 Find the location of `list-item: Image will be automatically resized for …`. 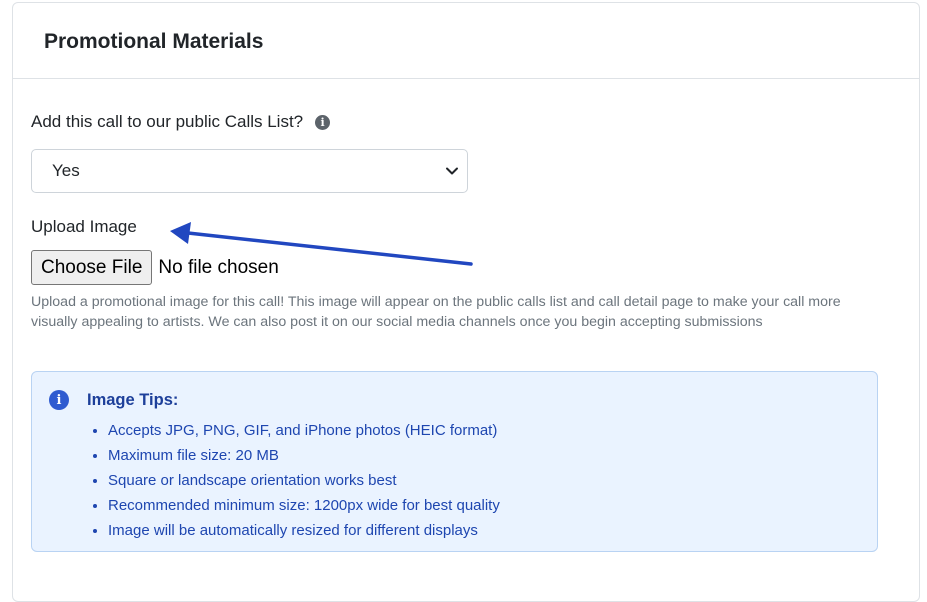

list-item: Image will be automatically resized for … is located at coordinates (304, 530).